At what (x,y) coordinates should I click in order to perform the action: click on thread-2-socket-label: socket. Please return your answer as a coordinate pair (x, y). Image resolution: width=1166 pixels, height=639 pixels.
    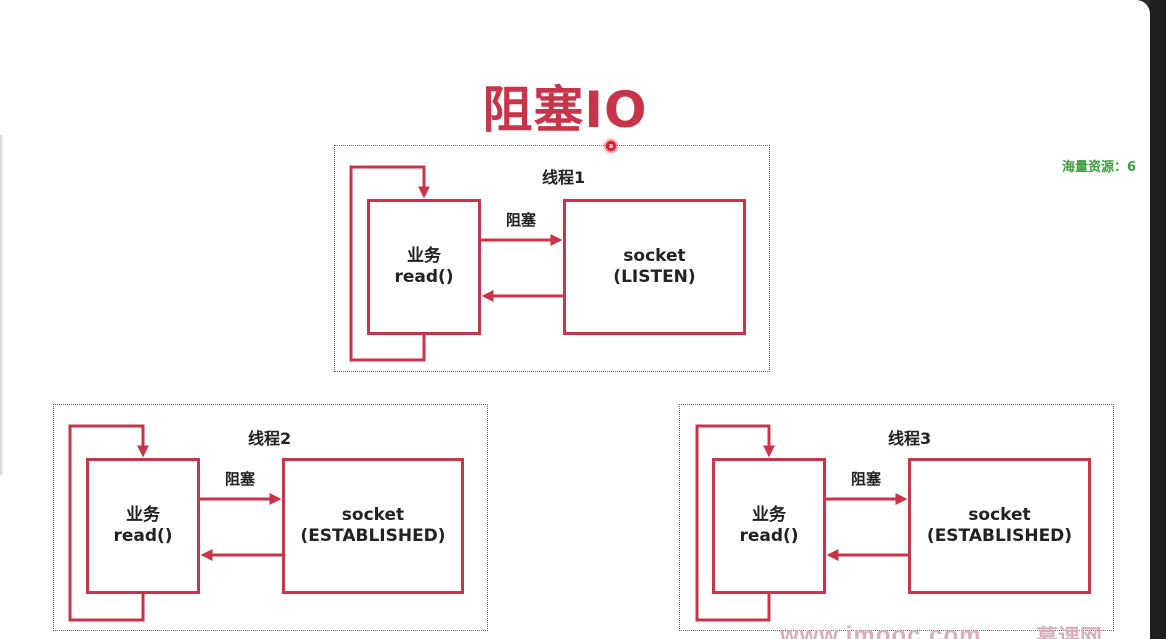
    Looking at the image, I should click on (373, 515).